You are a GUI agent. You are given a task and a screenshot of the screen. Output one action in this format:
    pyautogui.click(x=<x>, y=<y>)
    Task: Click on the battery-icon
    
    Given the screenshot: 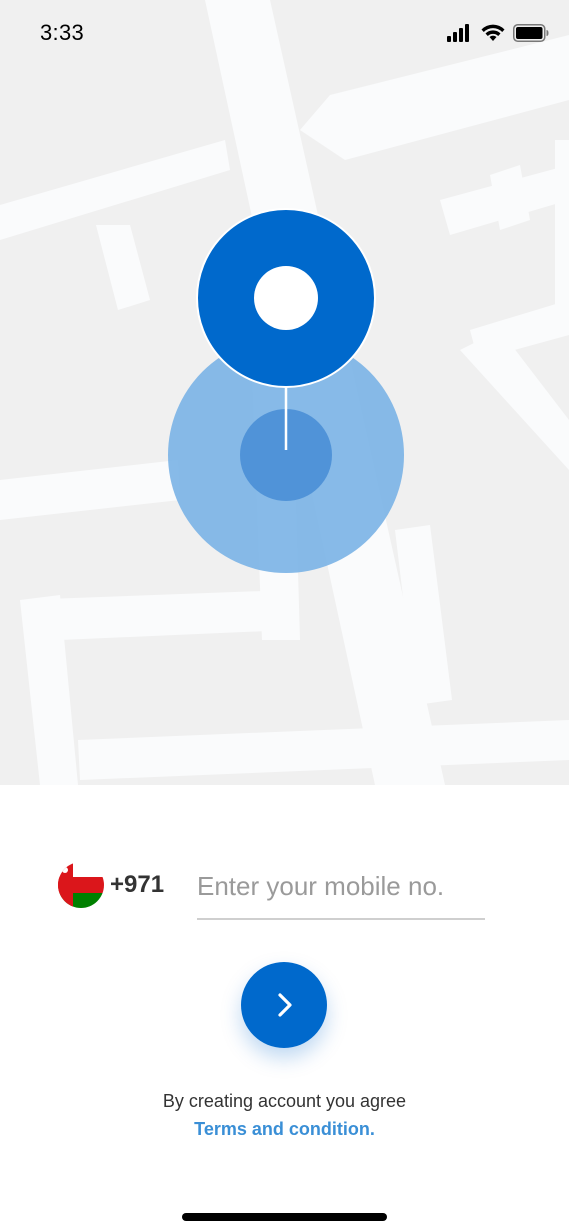 What is the action you would take?
    pyautogui.click(x=531, y=33)
    